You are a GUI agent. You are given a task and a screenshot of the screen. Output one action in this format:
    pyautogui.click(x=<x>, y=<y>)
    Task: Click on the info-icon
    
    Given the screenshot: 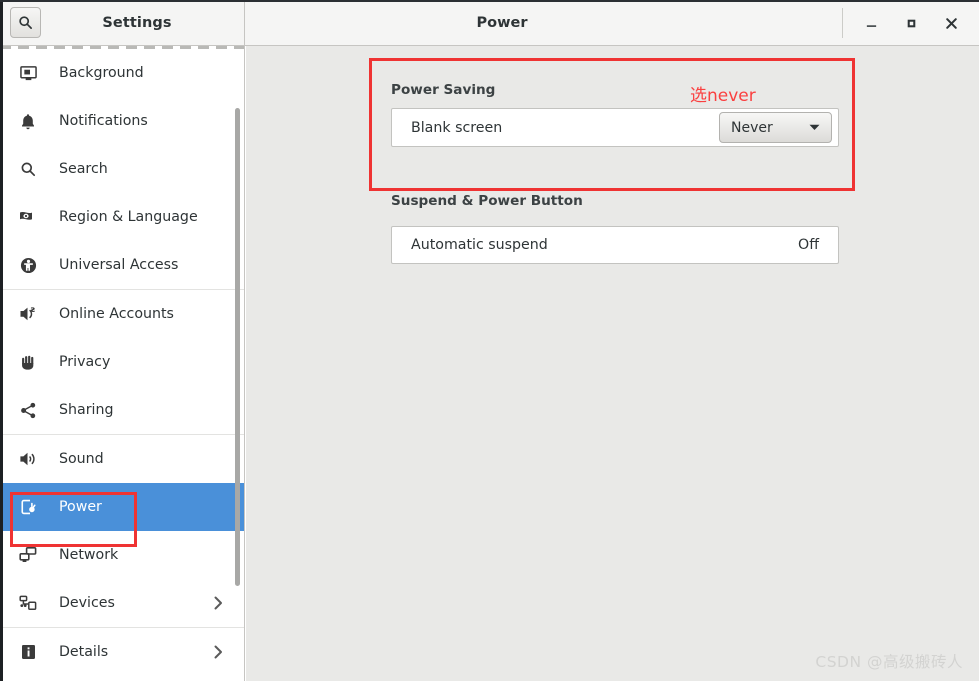 What is the action you would take?
    pyautogui.click(x=28, y=652)
    